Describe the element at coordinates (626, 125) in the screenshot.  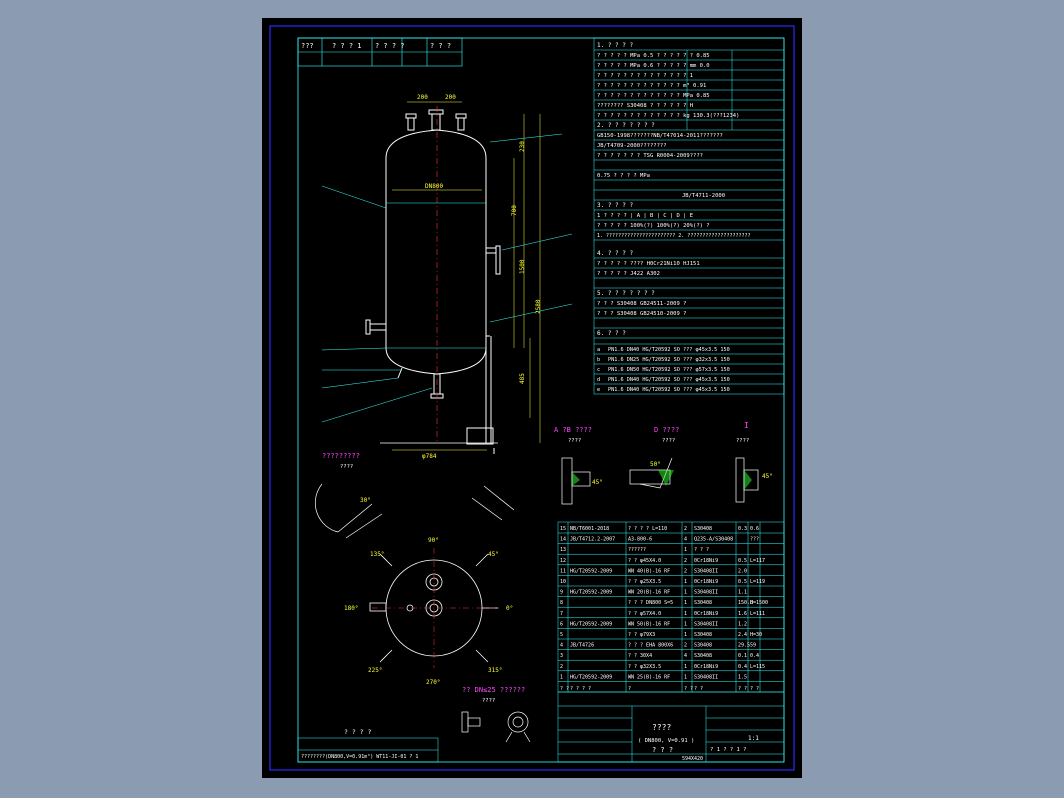
I see `spec-section-2: 2. ? ? ? ? ? ? ?` at that location.